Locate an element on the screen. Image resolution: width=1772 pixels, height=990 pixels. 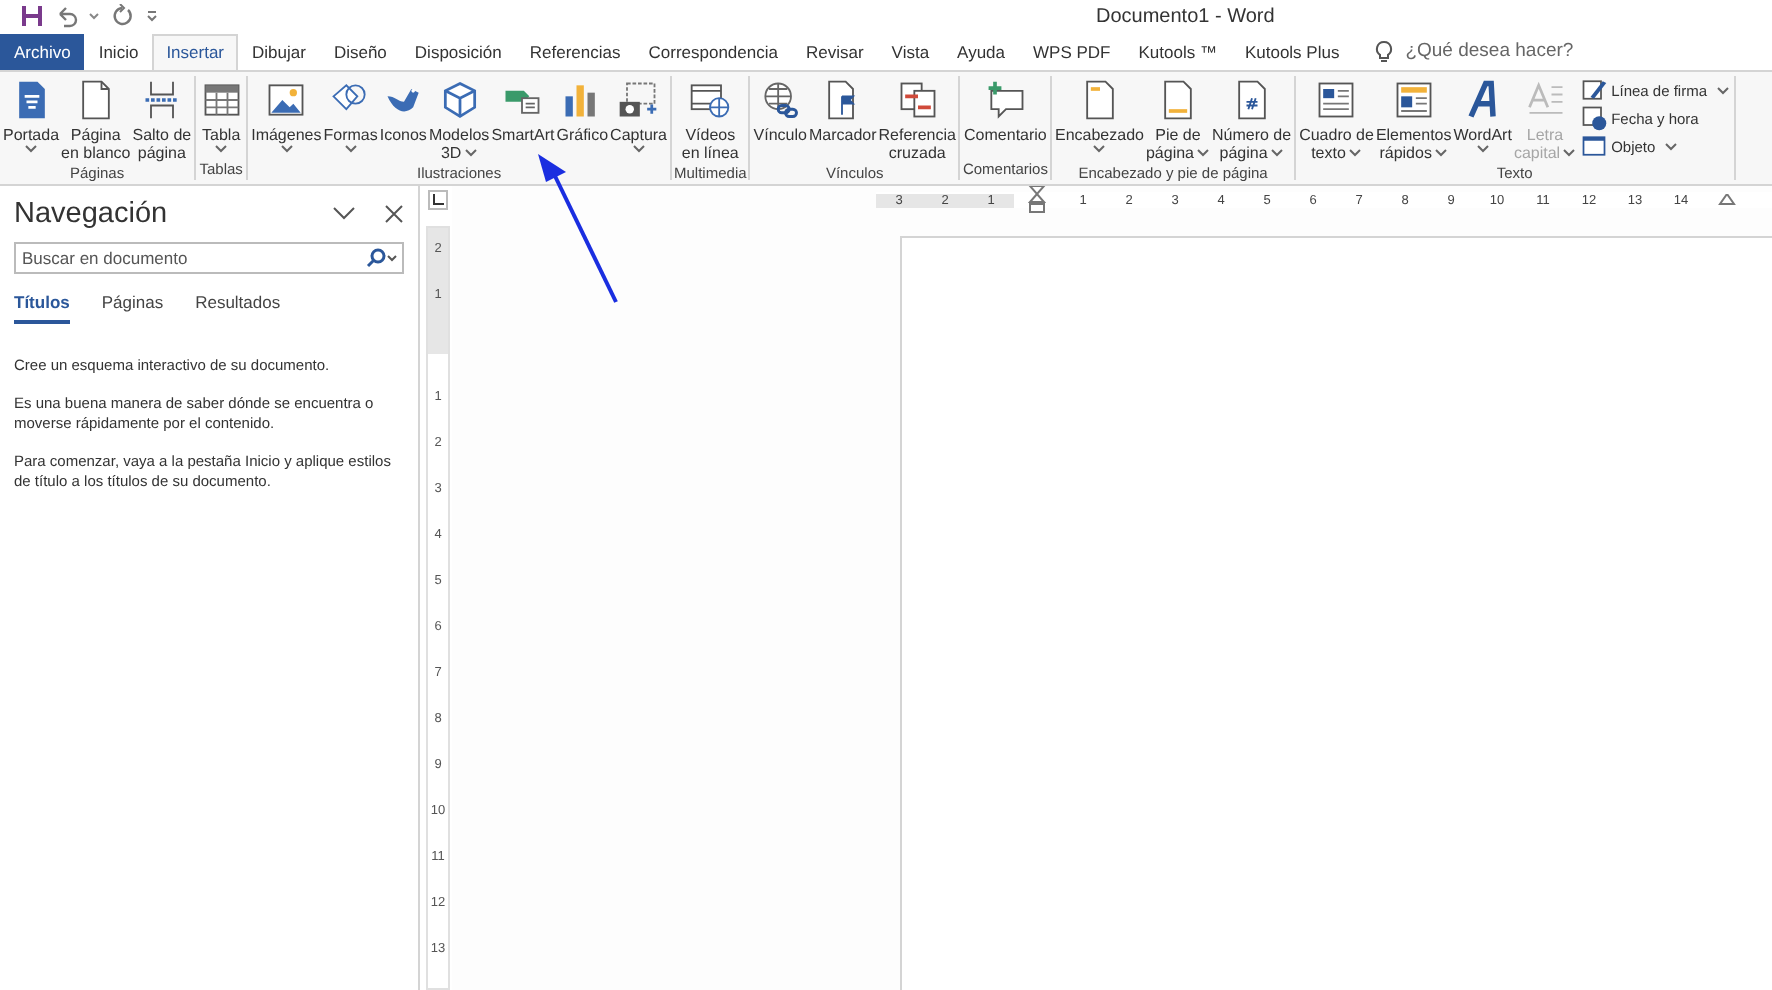
calendar-clock-icon is located at coordinates (1593, 118).